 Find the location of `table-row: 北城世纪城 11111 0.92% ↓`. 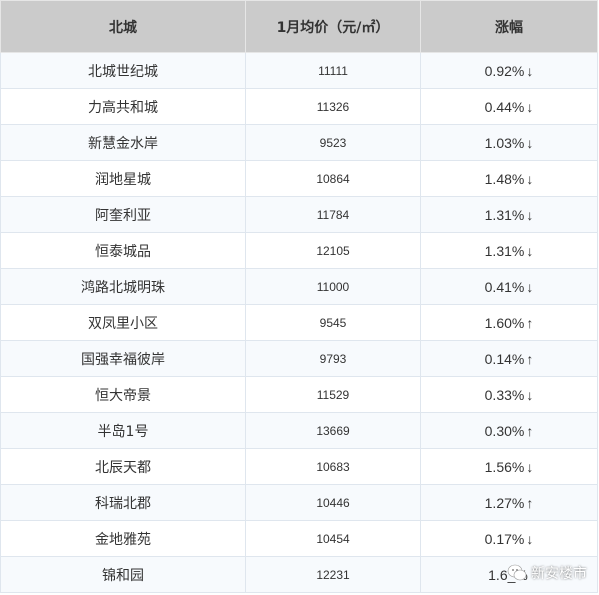

table-row: 北城世纪城 11111 0.92% ↓ is located at coordinates (299, 70).